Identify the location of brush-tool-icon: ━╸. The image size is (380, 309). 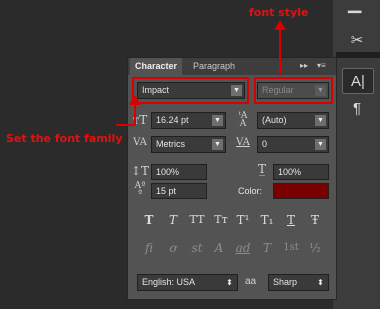
(357, 12).